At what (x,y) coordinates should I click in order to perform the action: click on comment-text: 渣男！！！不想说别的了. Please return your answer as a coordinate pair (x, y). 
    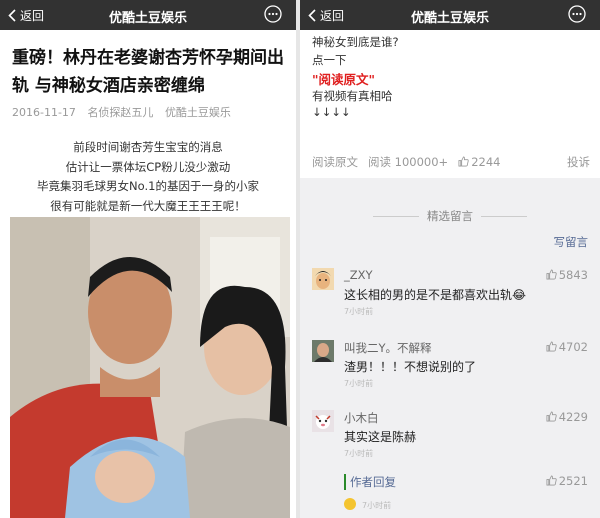
    Looking at the image, I should click on (410, 367).